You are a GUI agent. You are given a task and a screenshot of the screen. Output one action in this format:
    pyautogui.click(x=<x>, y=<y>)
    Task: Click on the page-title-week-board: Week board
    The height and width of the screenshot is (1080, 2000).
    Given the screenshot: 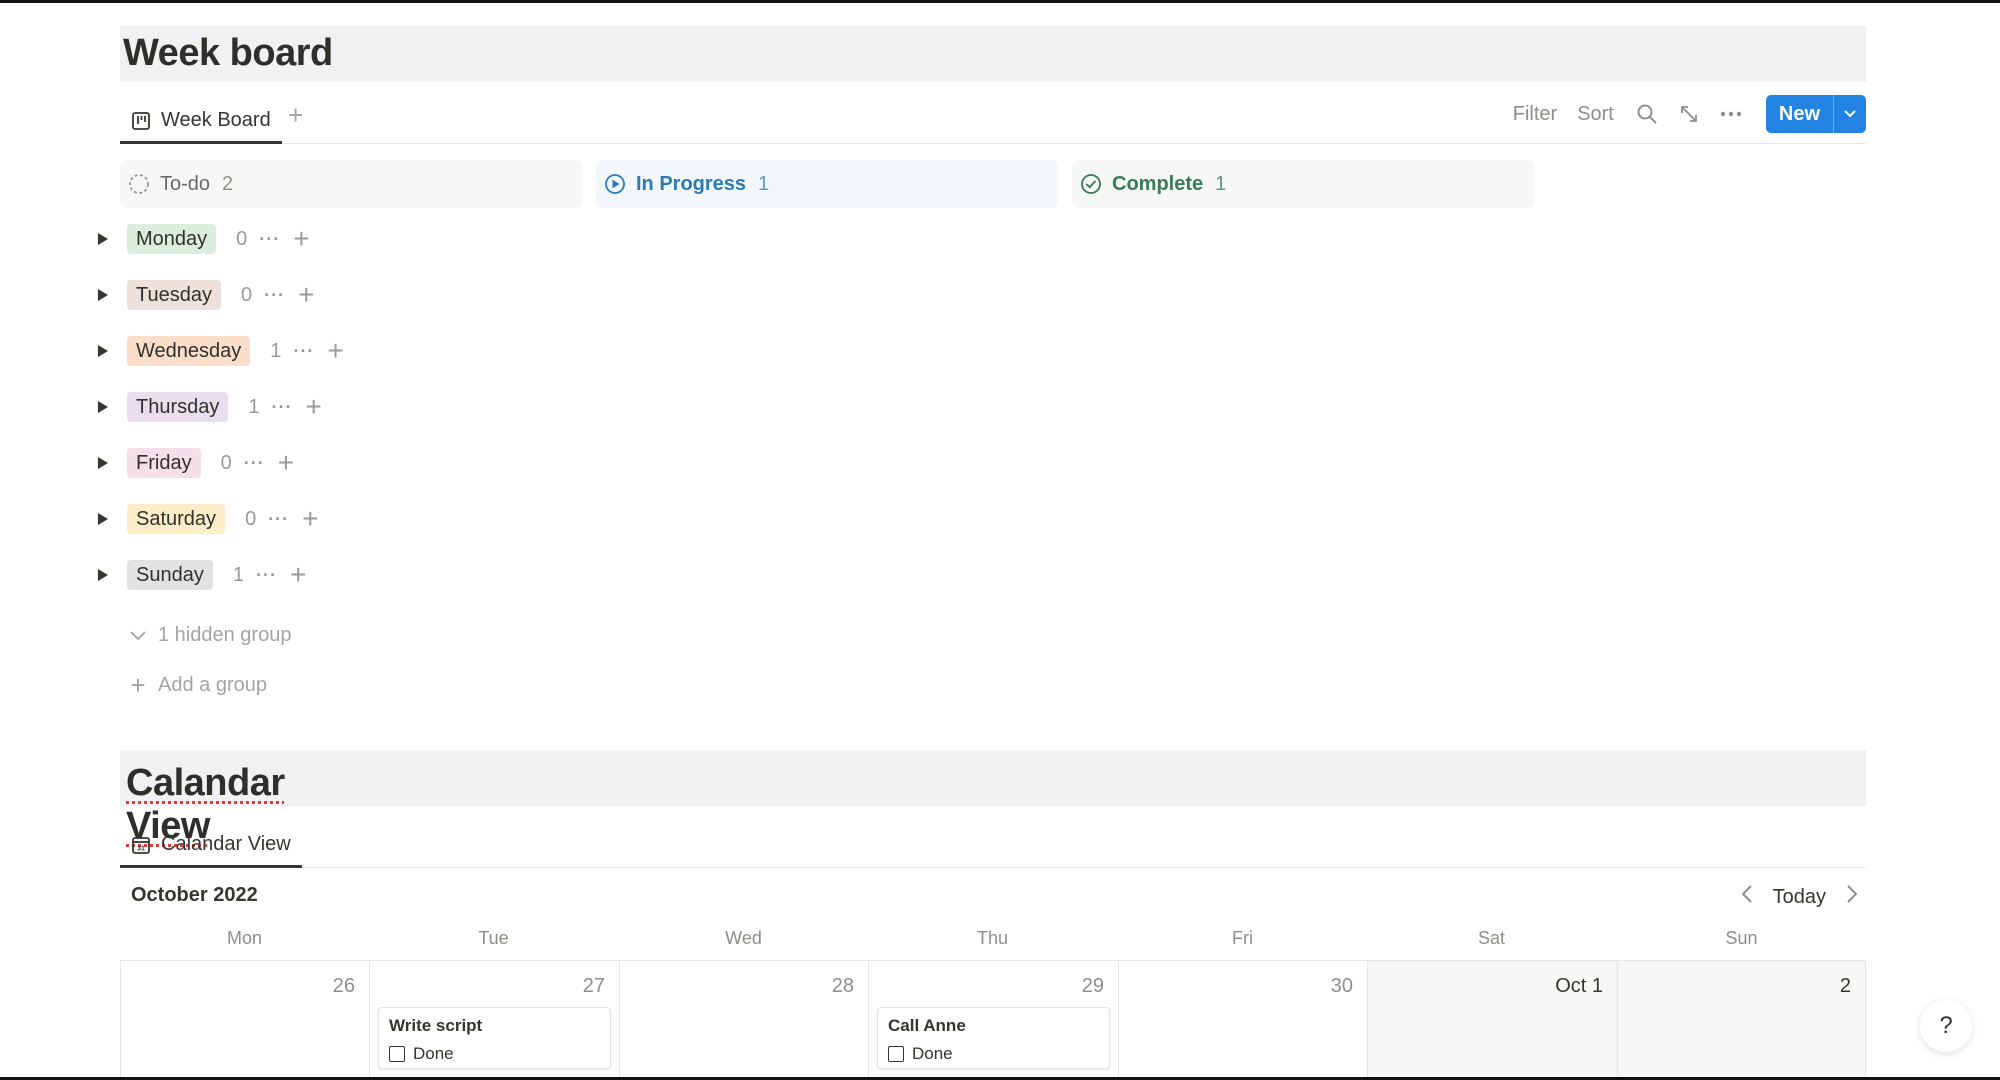 What is the action you would take?
    pyautogui.click(x=993, y=54)
    